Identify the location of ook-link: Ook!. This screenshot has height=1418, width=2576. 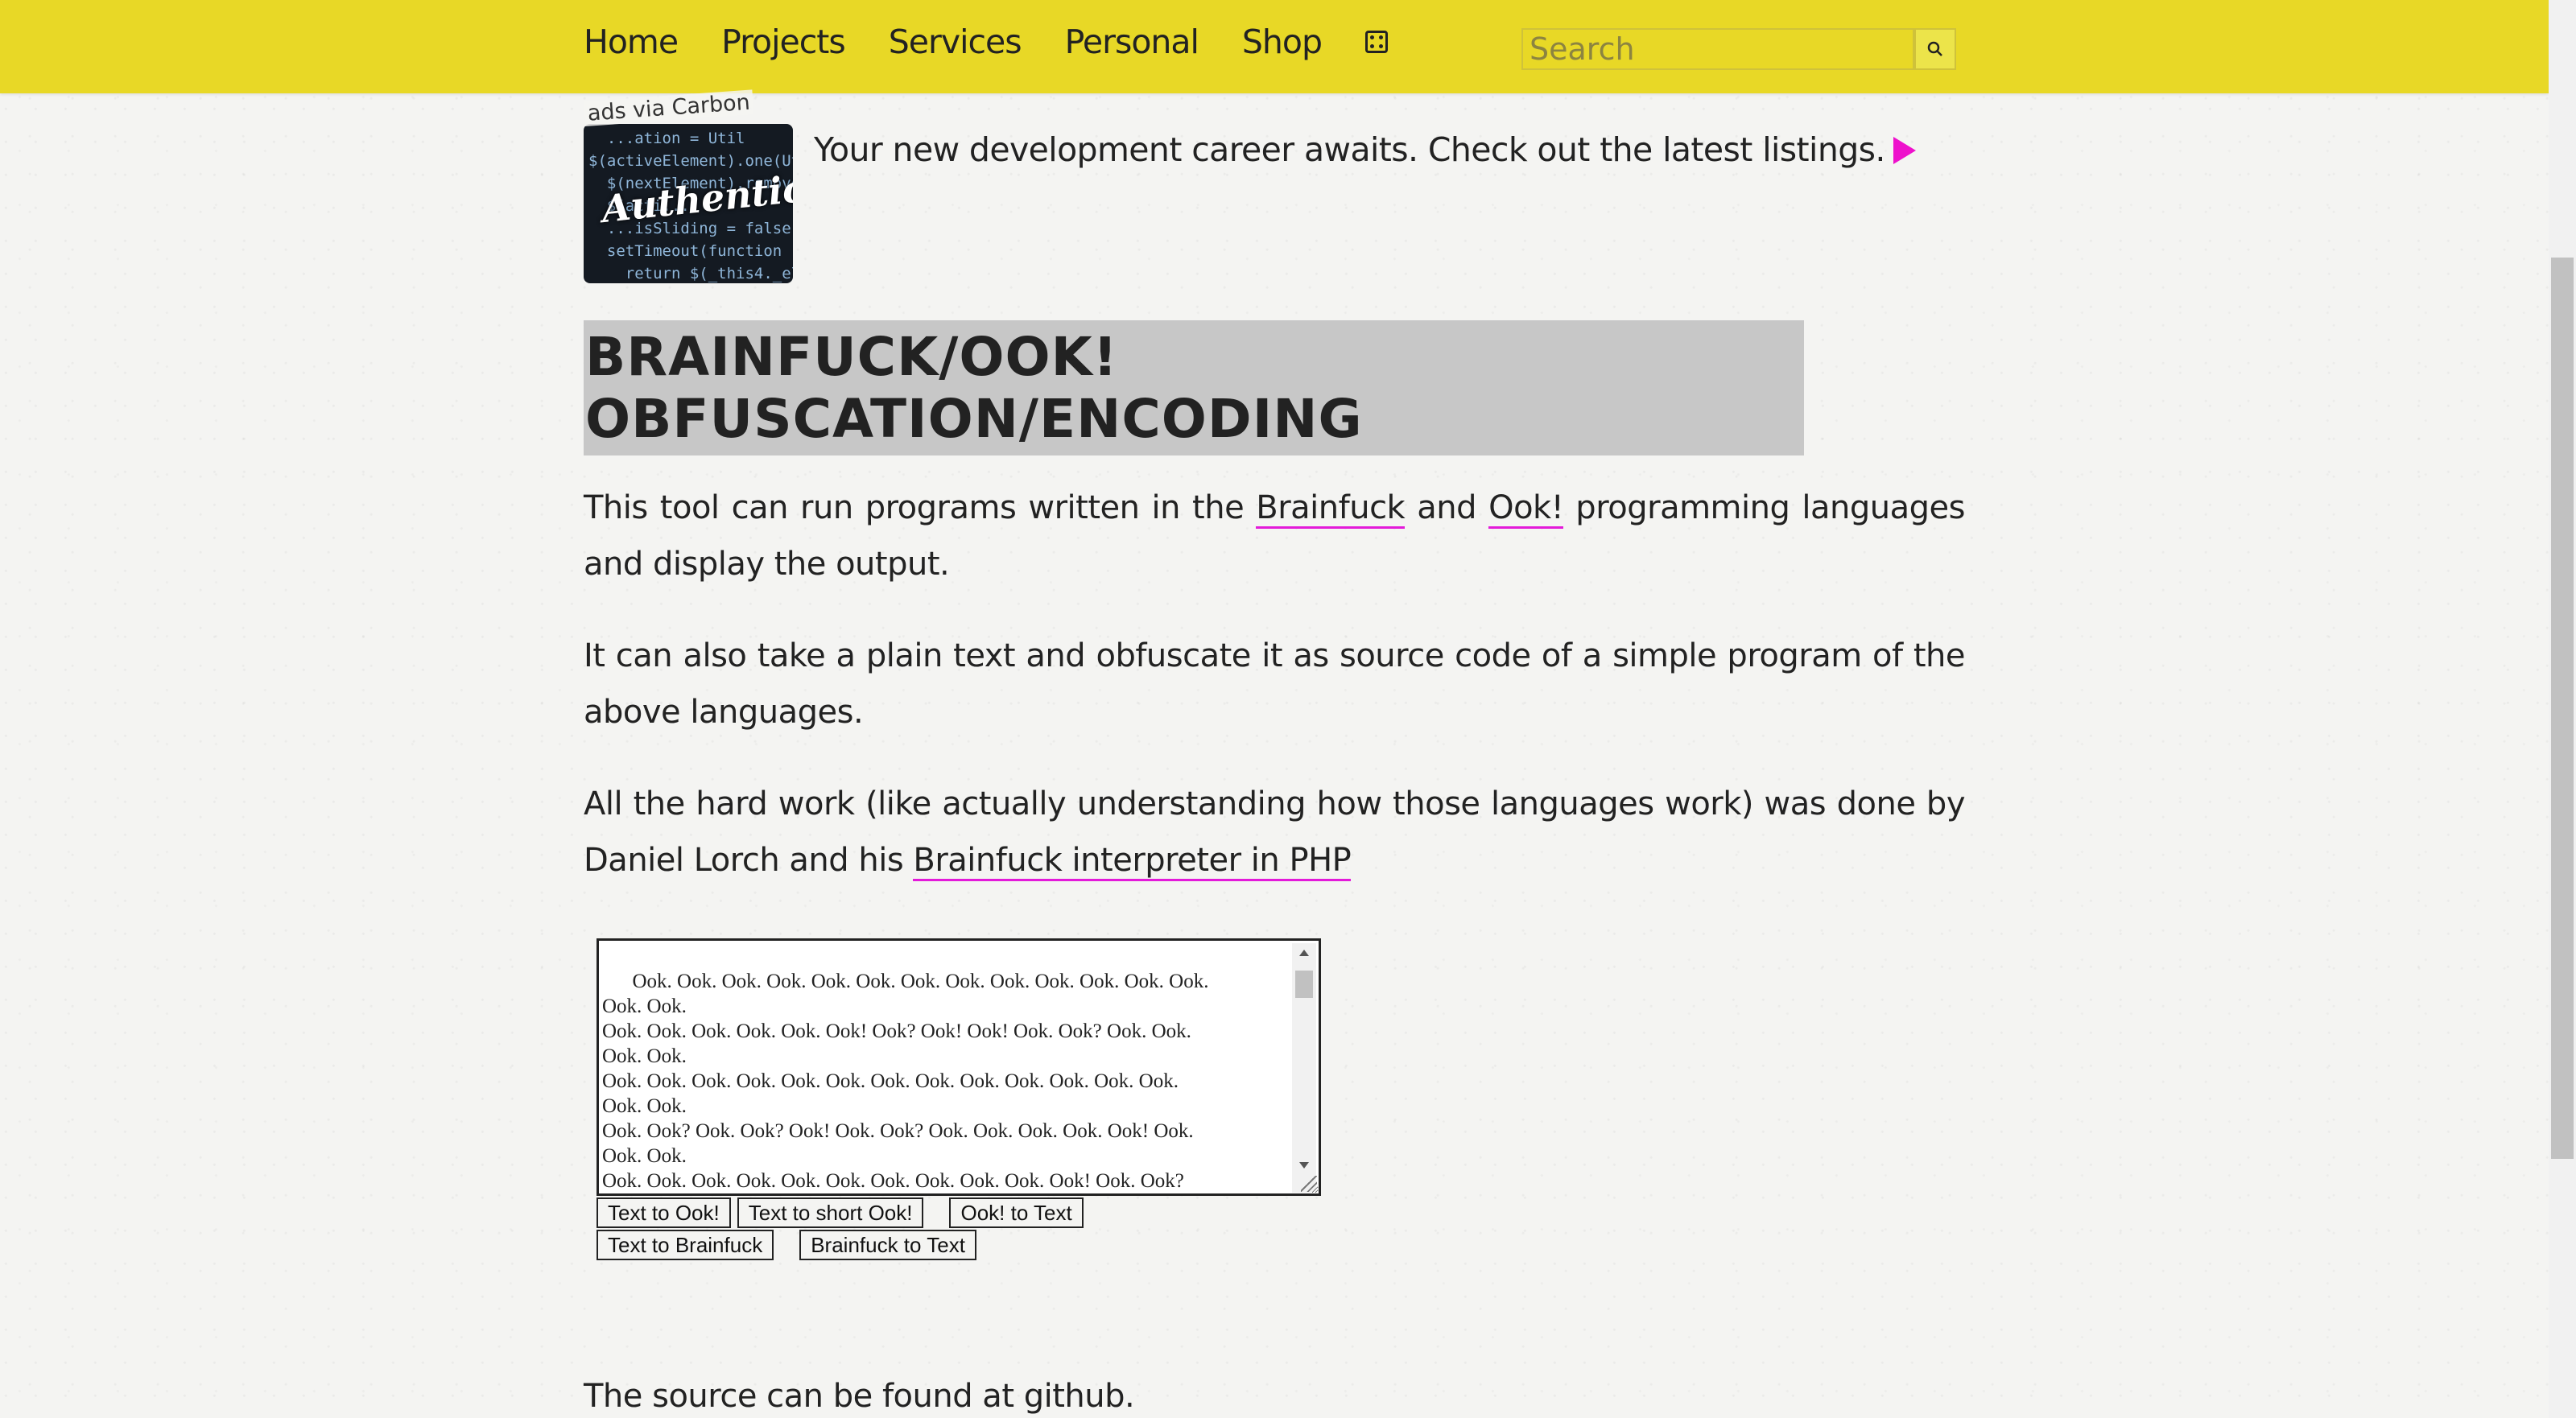
(1526, 509).